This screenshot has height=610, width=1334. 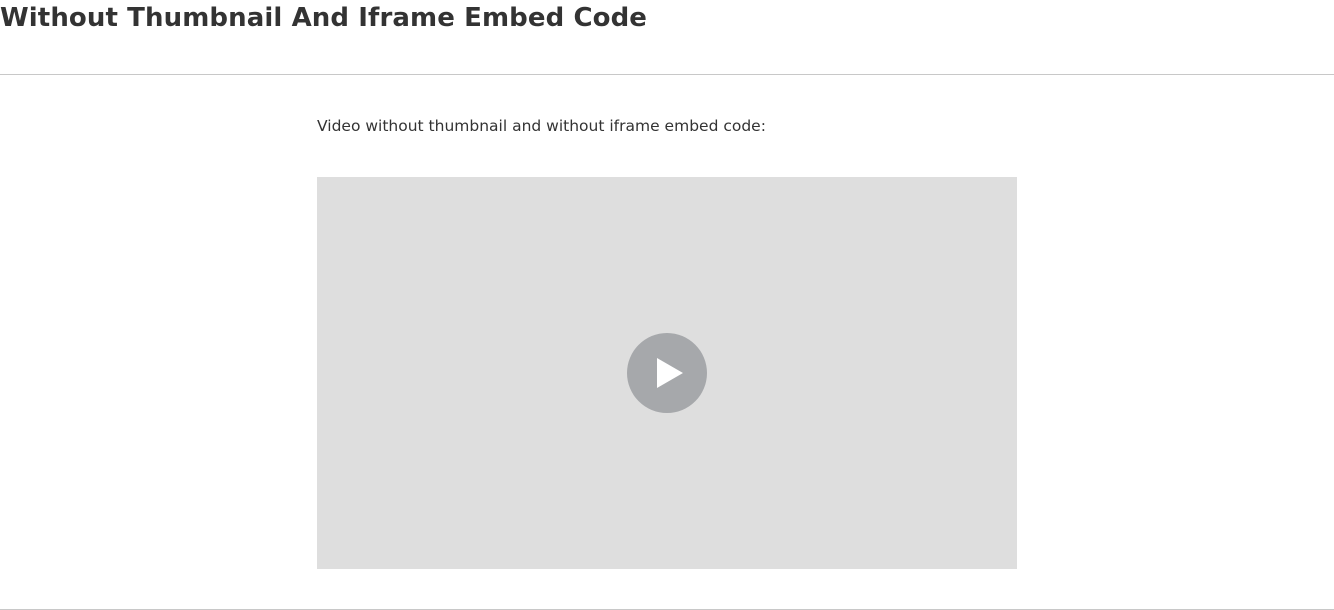 I want to click on play-icon, so click(x=667, y=373).